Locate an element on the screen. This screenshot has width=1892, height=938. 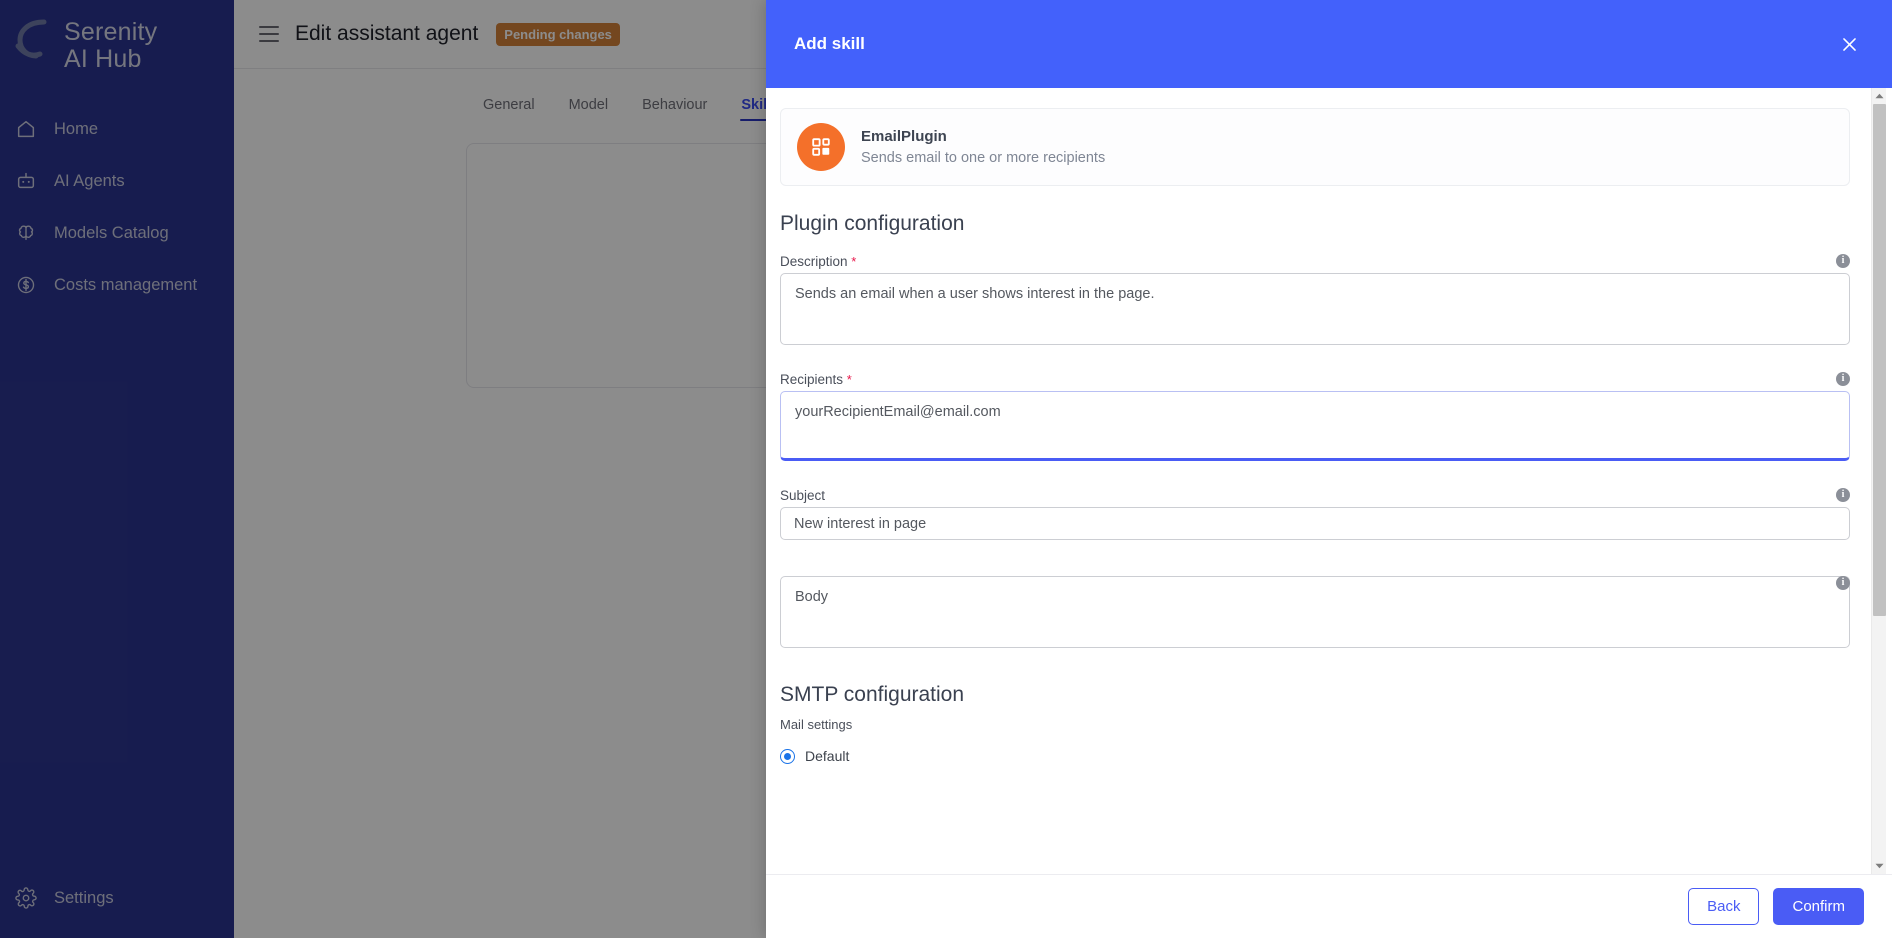
scrollbar-thumb is located at coordinates (1879, 360).